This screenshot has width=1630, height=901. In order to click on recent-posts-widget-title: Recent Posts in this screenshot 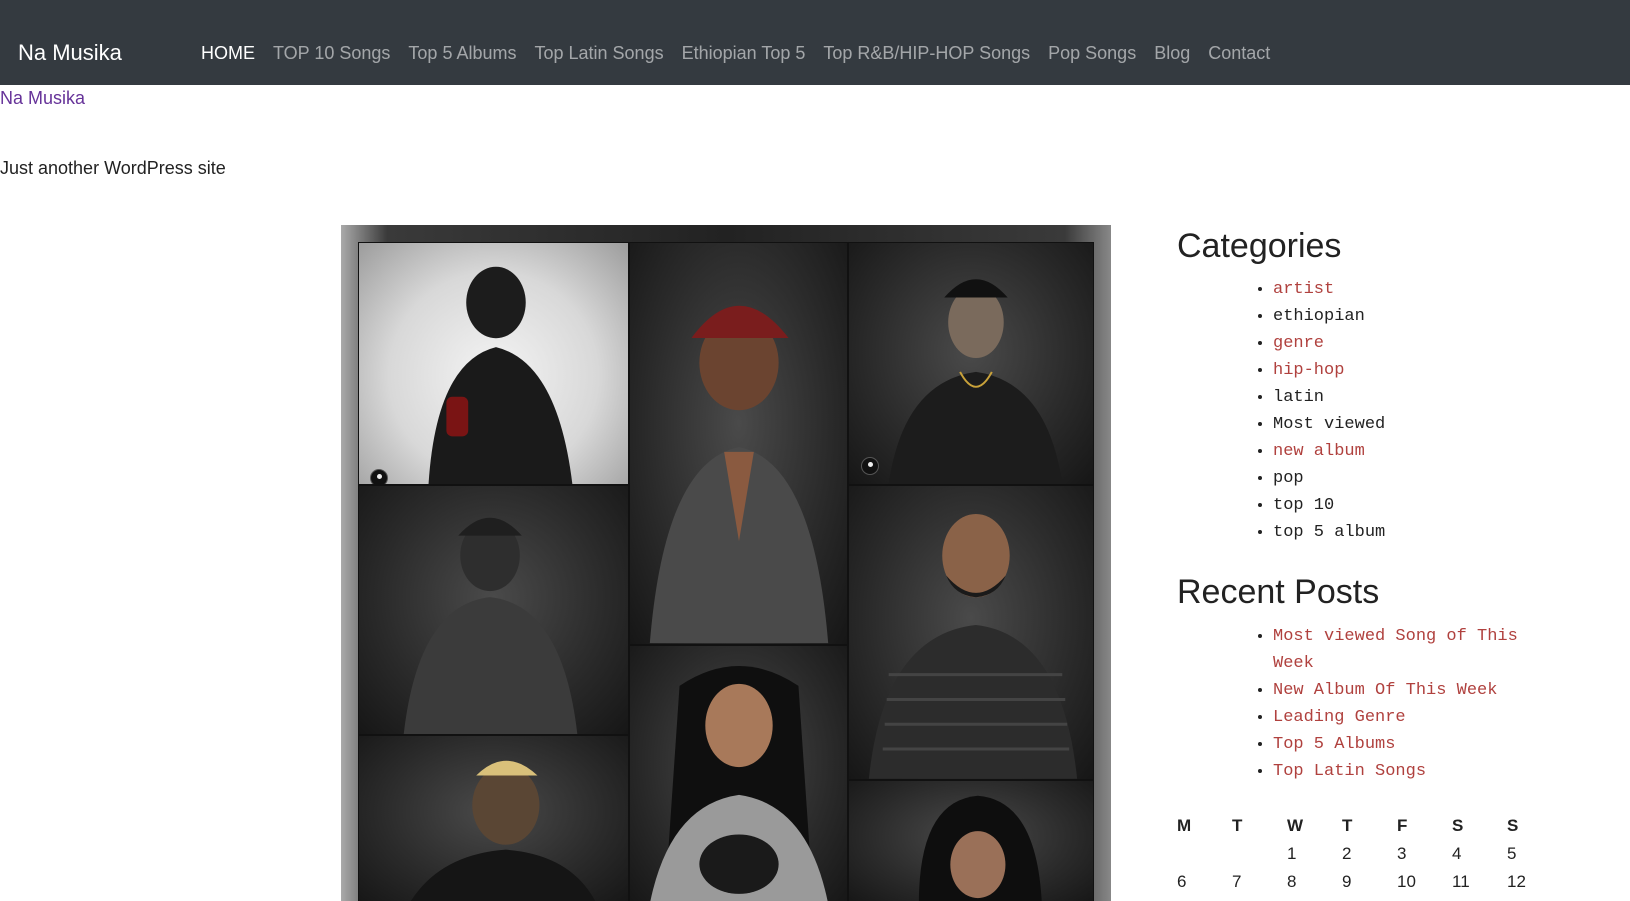, I will do `click(1278, 592)`.